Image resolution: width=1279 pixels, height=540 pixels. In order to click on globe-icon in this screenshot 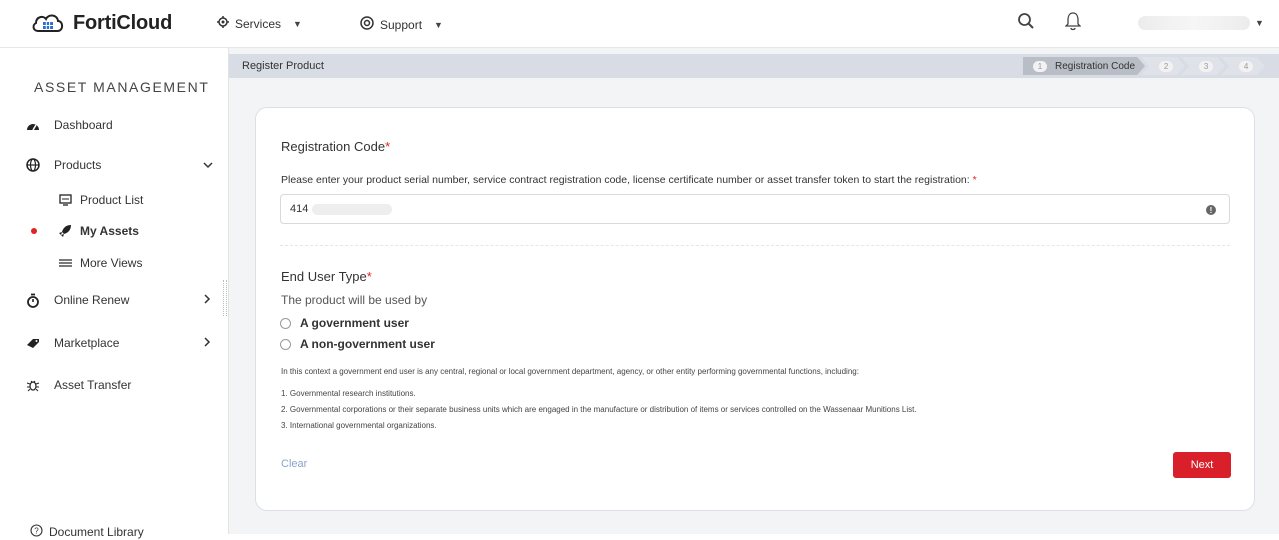, I will do `click(33, 165)`.